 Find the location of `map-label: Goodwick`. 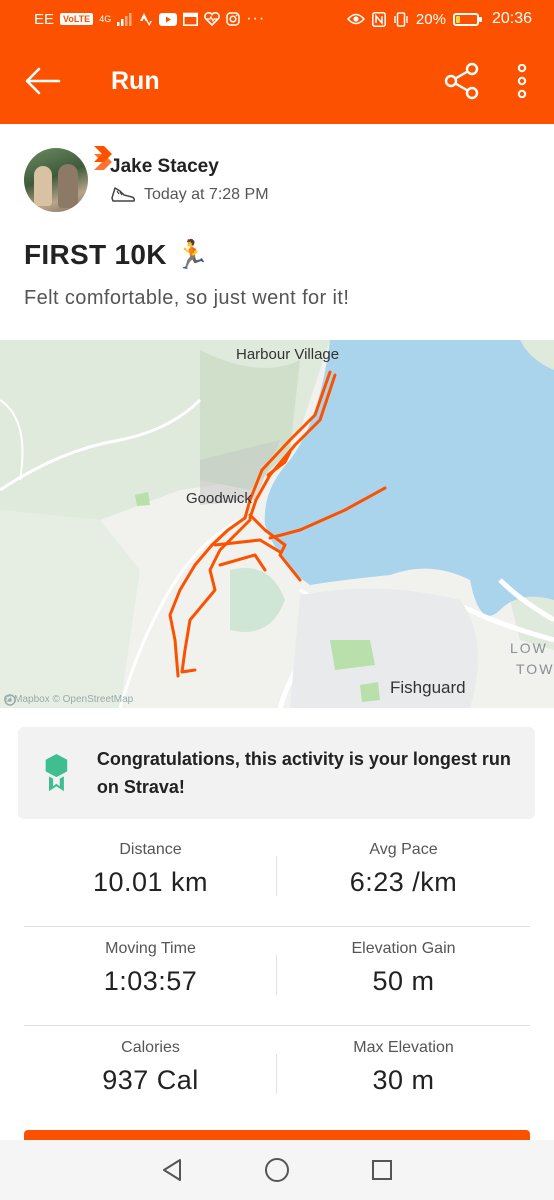

map-label: Goodwick is located at coordinates (219, 498).